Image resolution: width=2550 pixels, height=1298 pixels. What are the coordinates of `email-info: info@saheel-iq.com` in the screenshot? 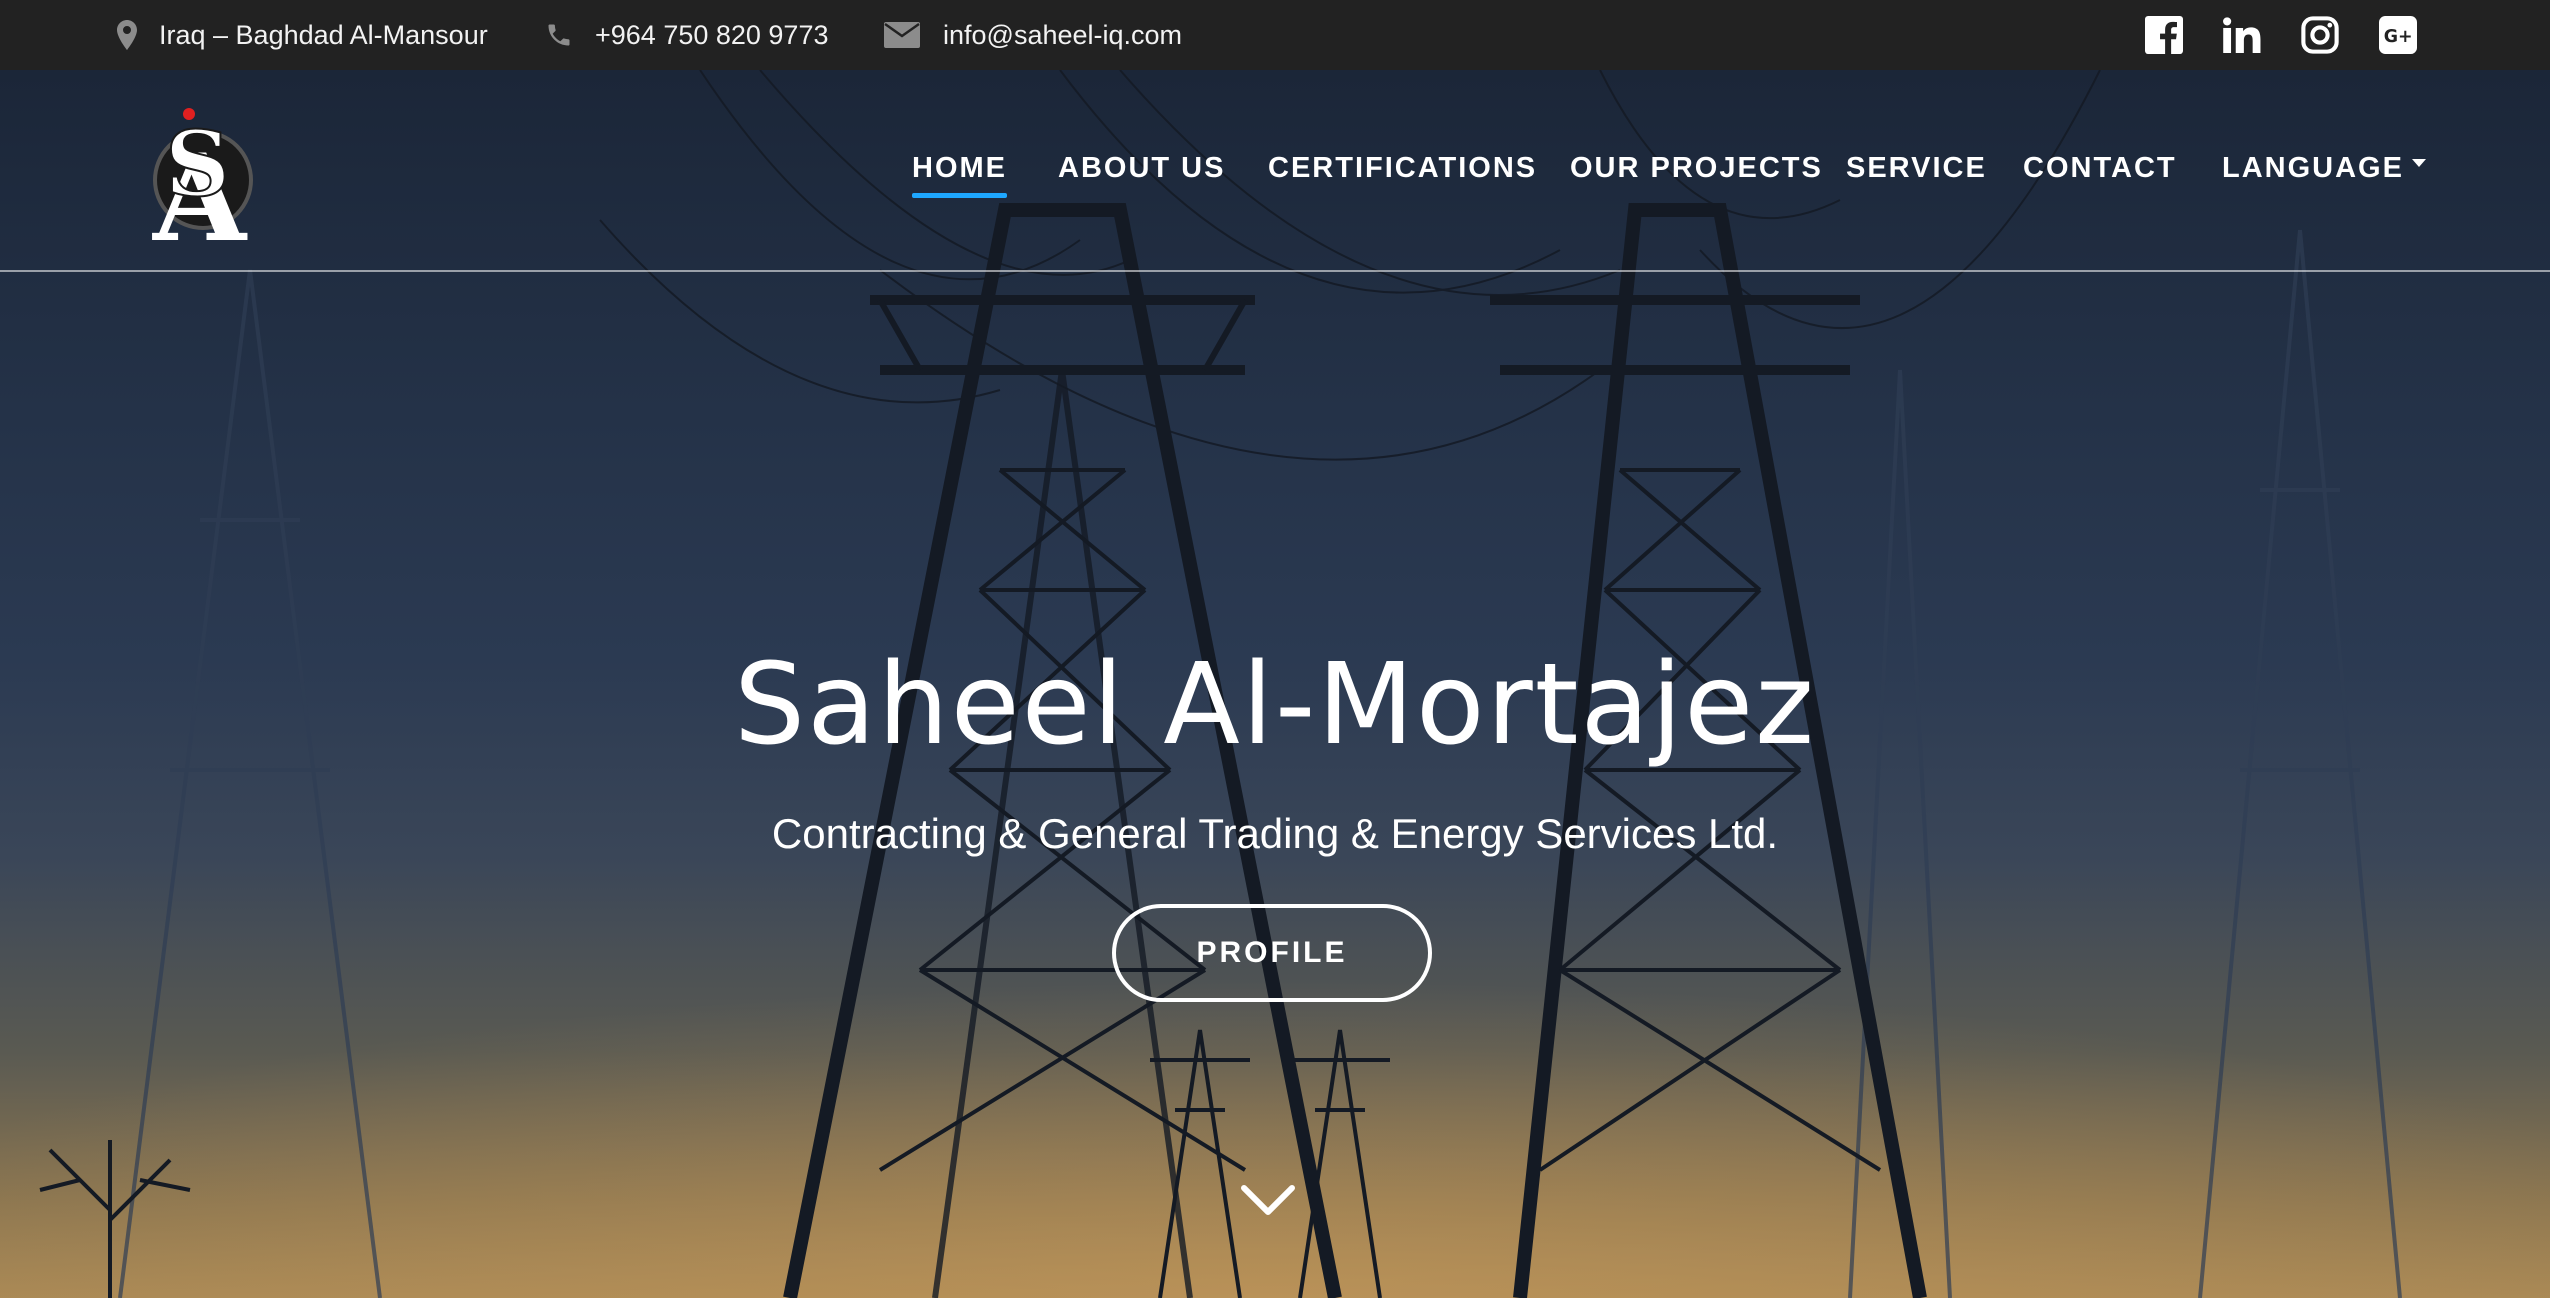 It's located at (1032, 35).